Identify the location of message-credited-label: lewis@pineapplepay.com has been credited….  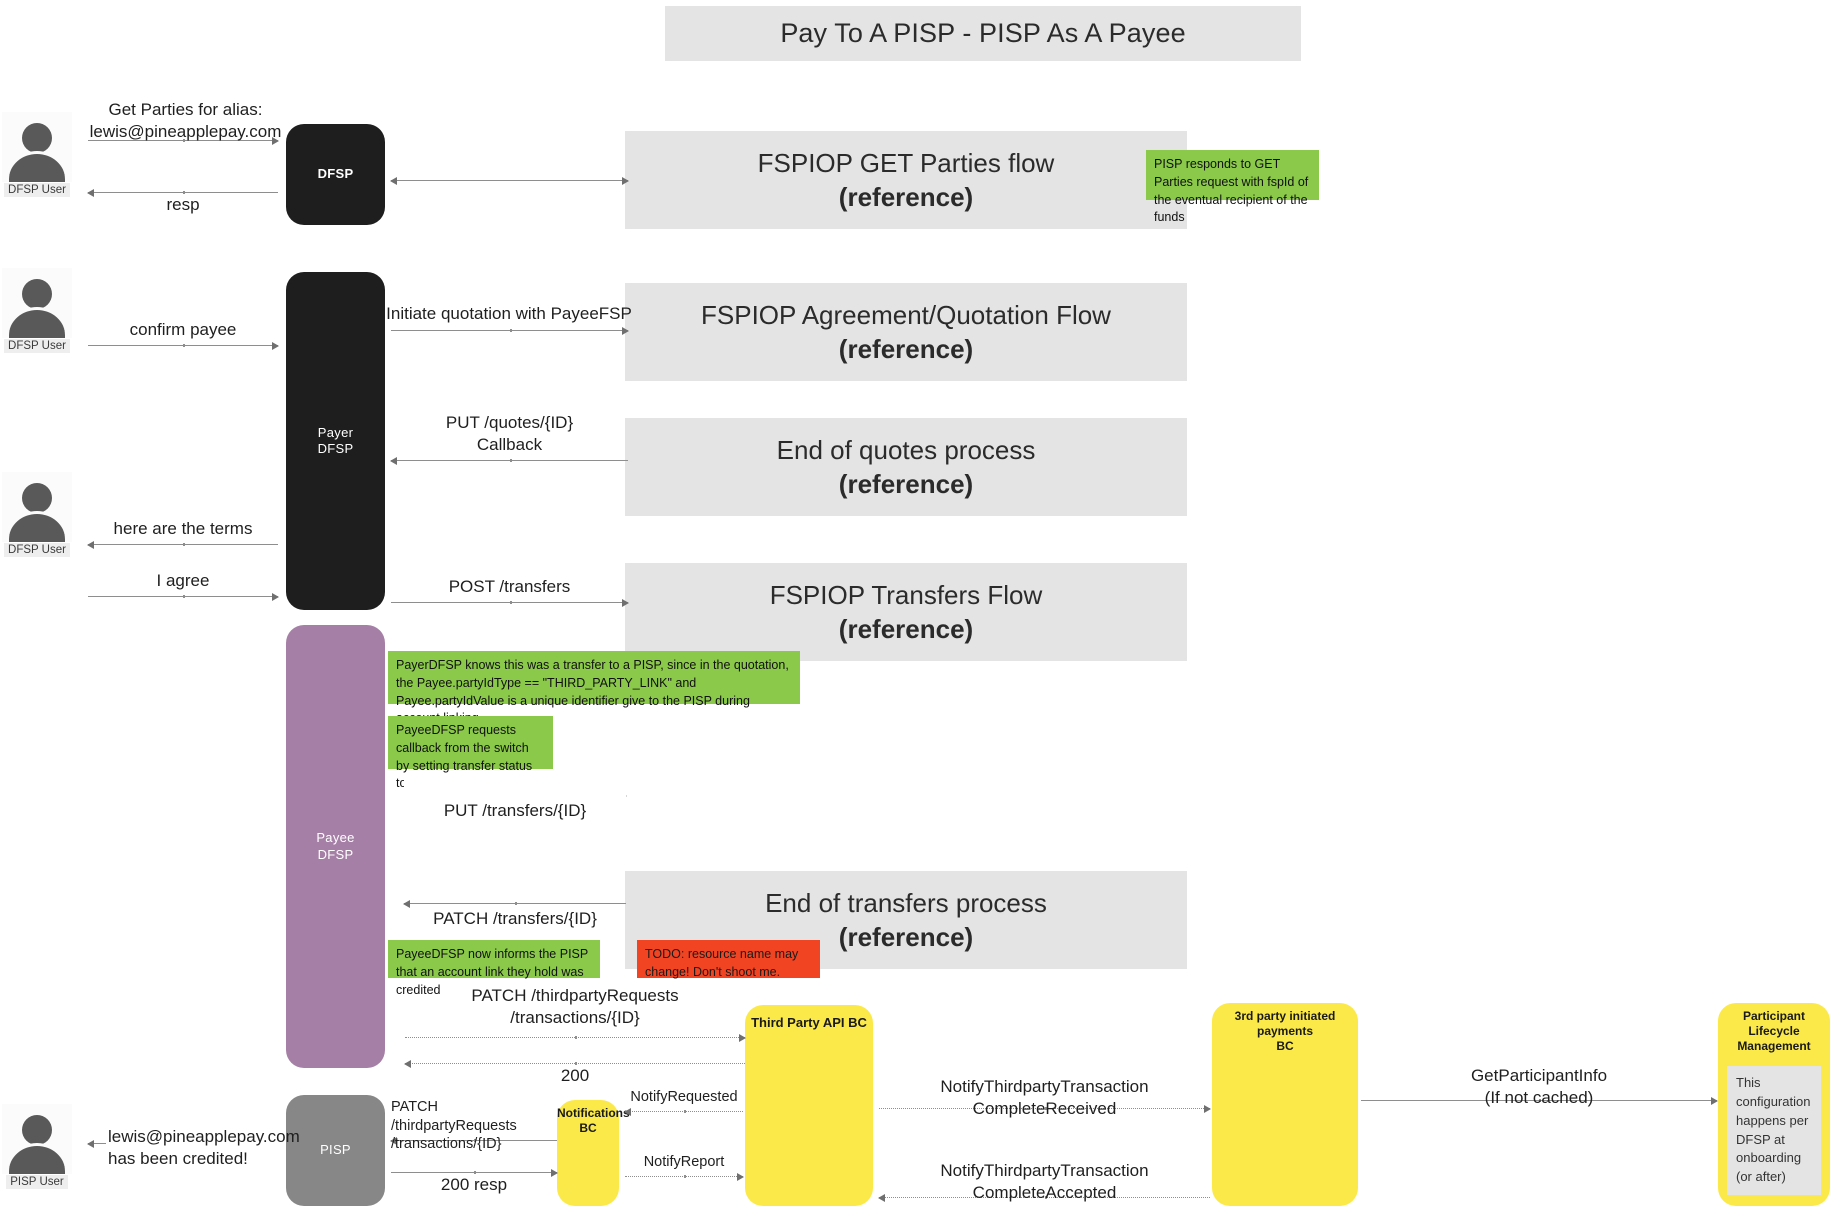
(204, 1147).